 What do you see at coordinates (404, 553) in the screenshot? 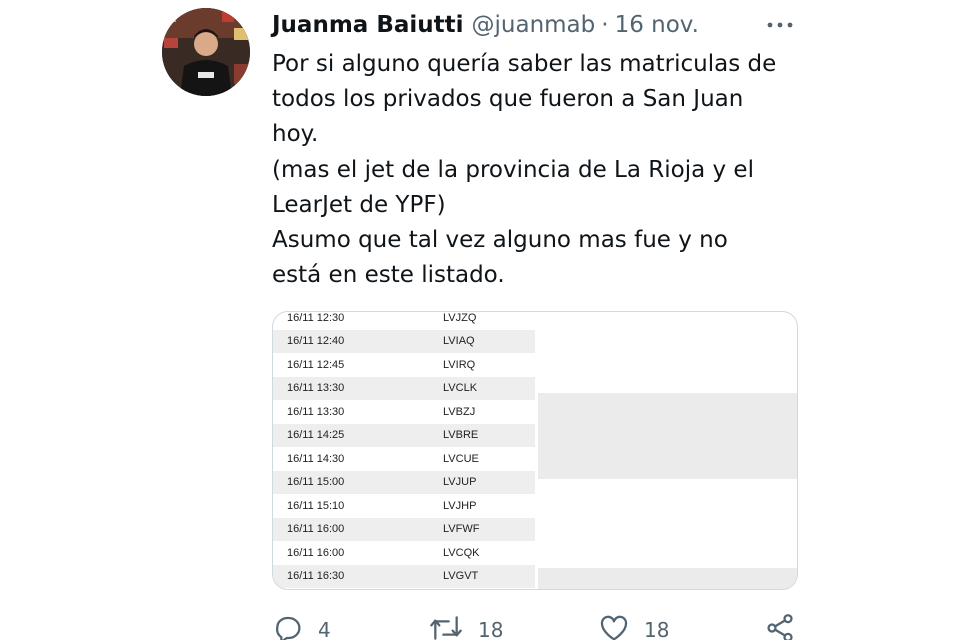
I see `table-row: 16/11 16:00 LVCQK` at bounding box center [404, 553].